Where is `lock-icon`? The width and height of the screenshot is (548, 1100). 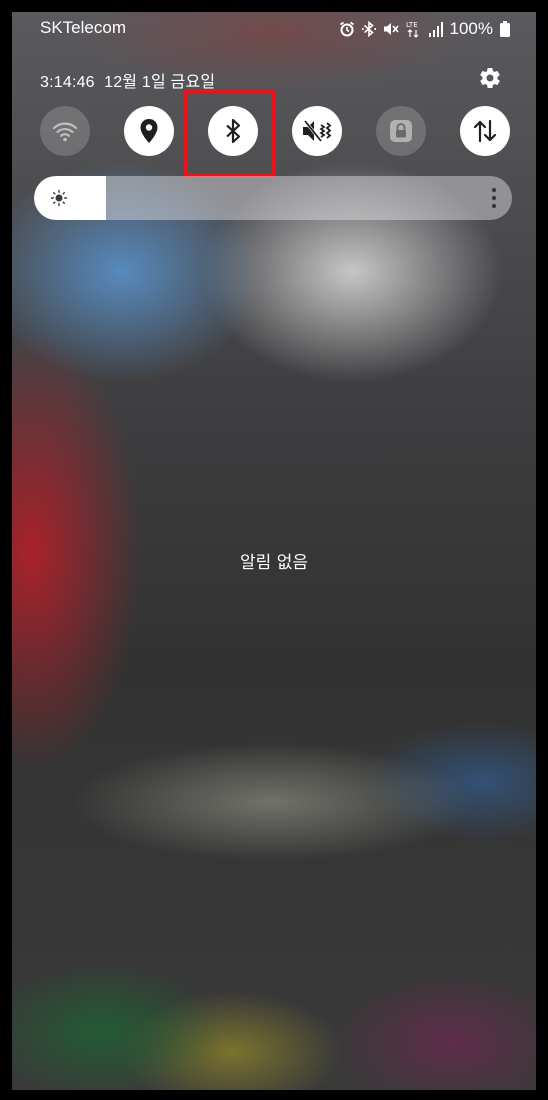
lock-icon is located at coordinates (401, 131).